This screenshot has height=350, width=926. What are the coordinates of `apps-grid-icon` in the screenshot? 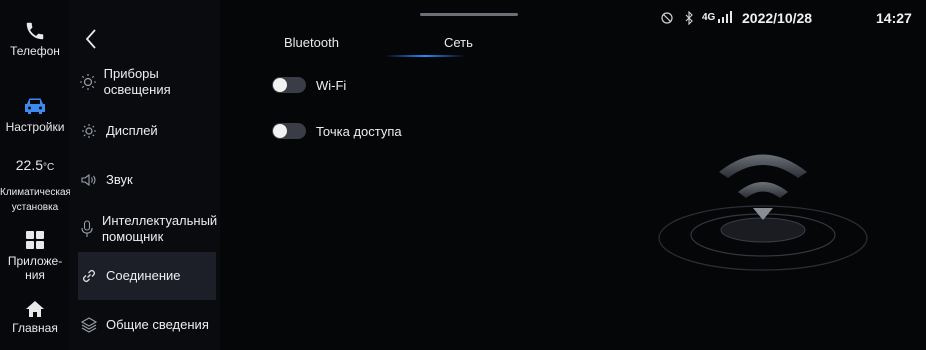 It's located at (35, 240).